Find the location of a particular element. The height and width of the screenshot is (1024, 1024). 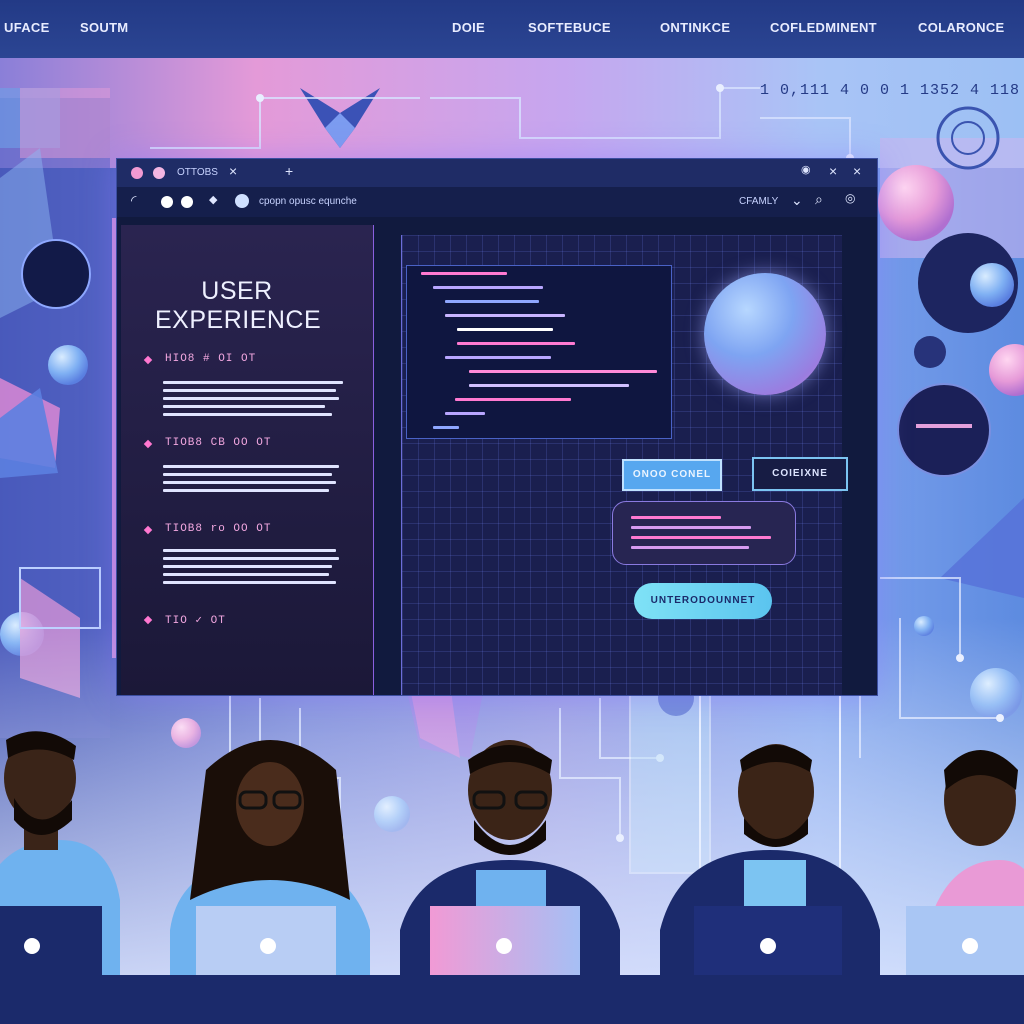

extension-icon: ◎ is located at coordinates (850, 198).